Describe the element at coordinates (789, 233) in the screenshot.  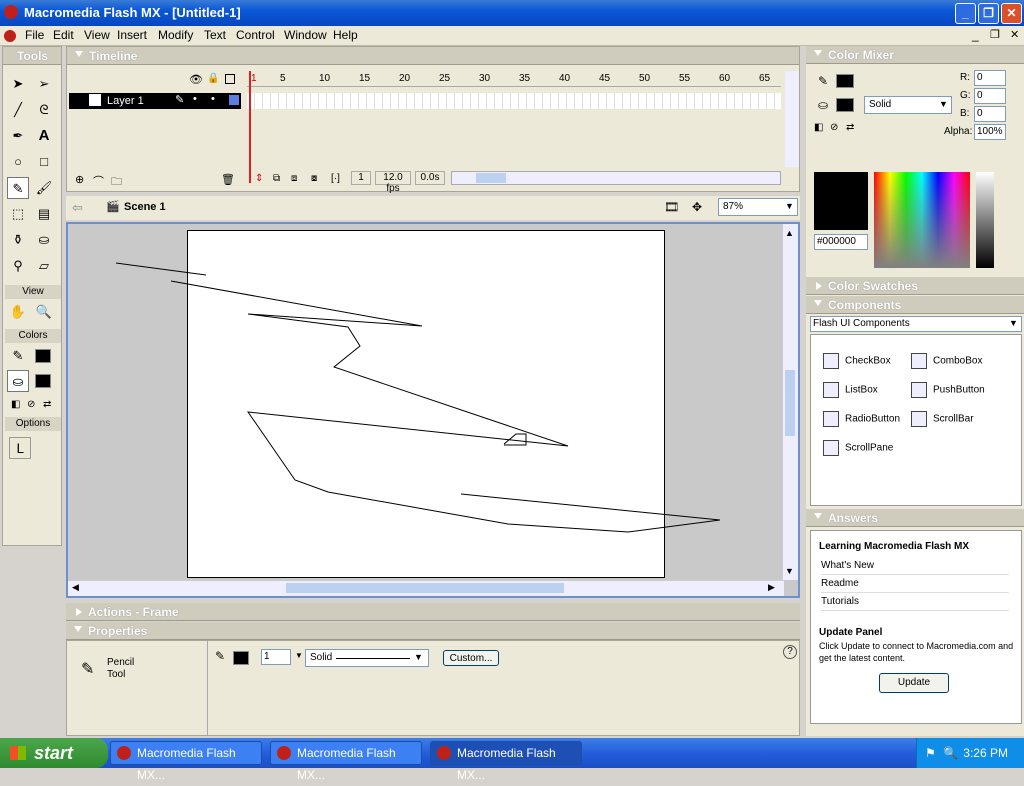
I see `scroll-up-icon: ▲` at that location.